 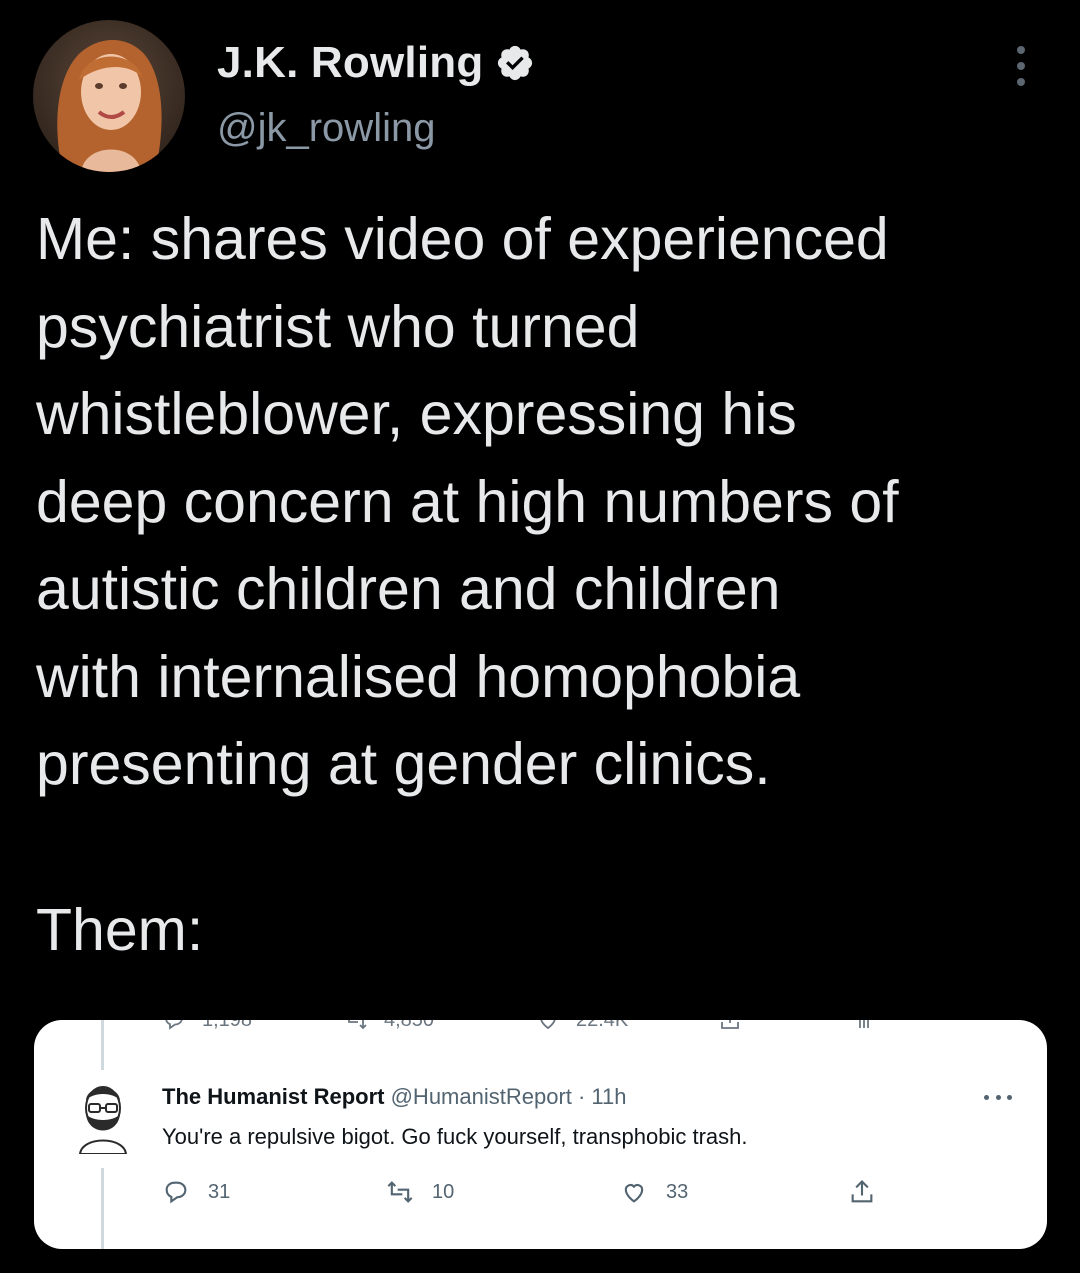 I want to click on author-name-row: J.K. Rowling, so click(x=376, y=63).